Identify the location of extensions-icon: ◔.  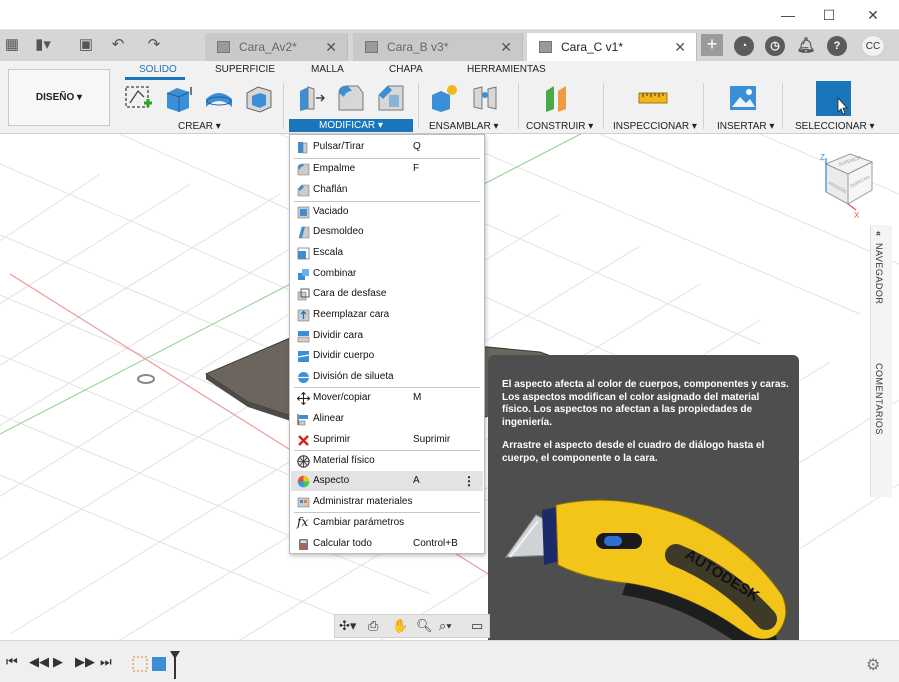
(744, 46).